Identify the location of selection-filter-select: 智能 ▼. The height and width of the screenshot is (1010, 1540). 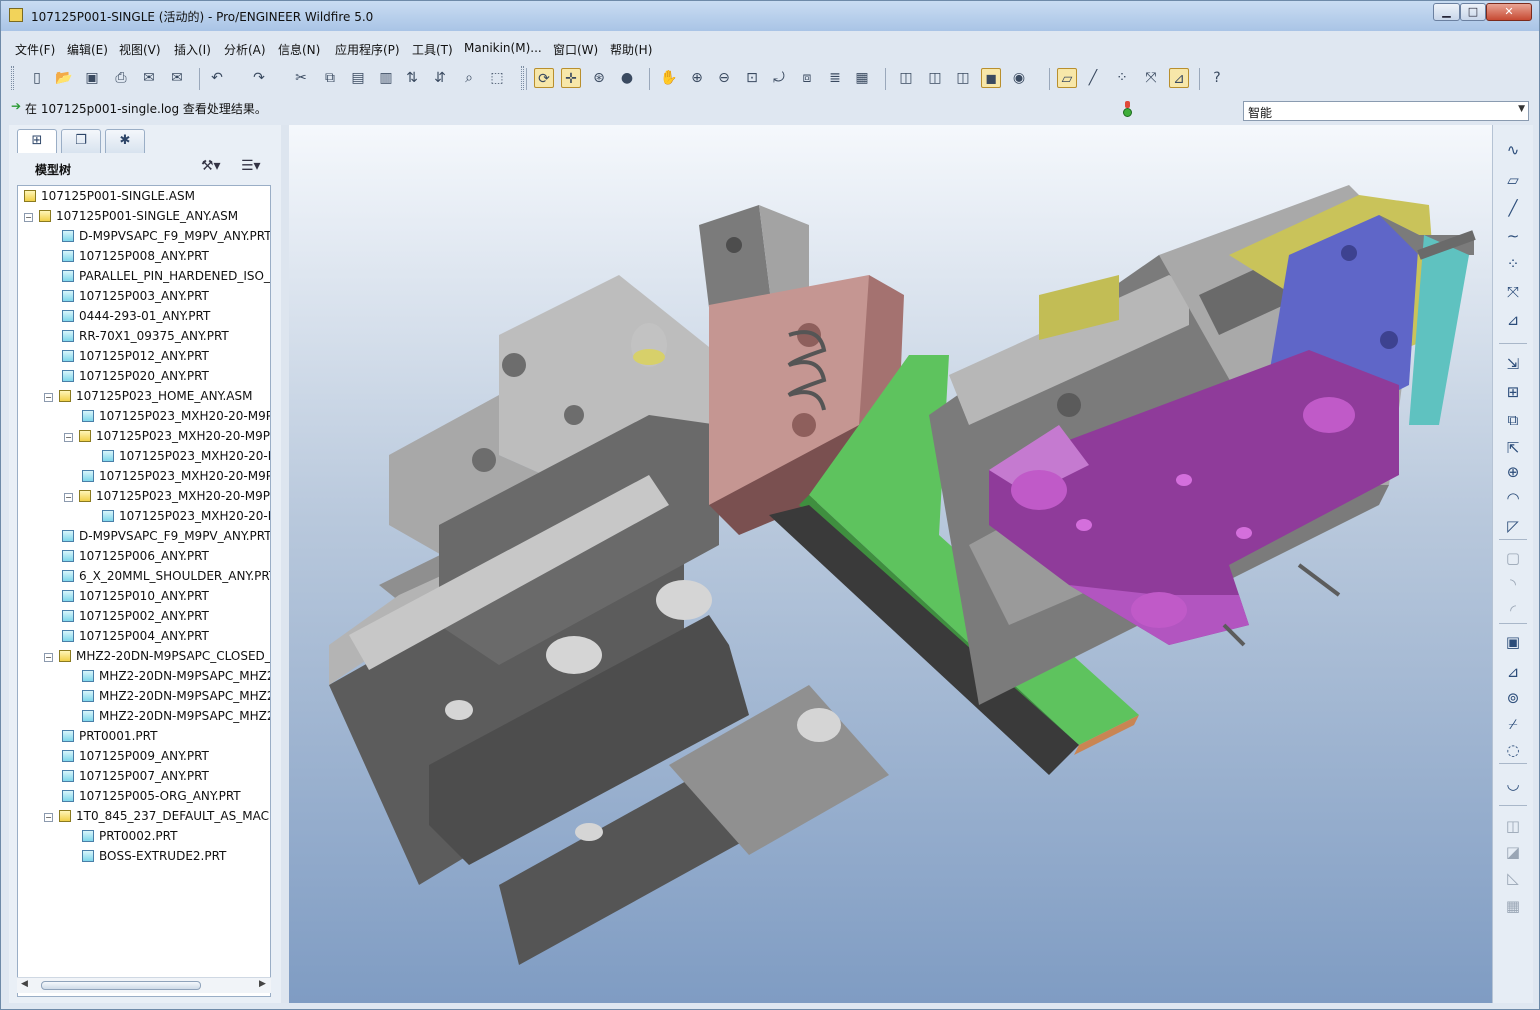
(1386, 111).